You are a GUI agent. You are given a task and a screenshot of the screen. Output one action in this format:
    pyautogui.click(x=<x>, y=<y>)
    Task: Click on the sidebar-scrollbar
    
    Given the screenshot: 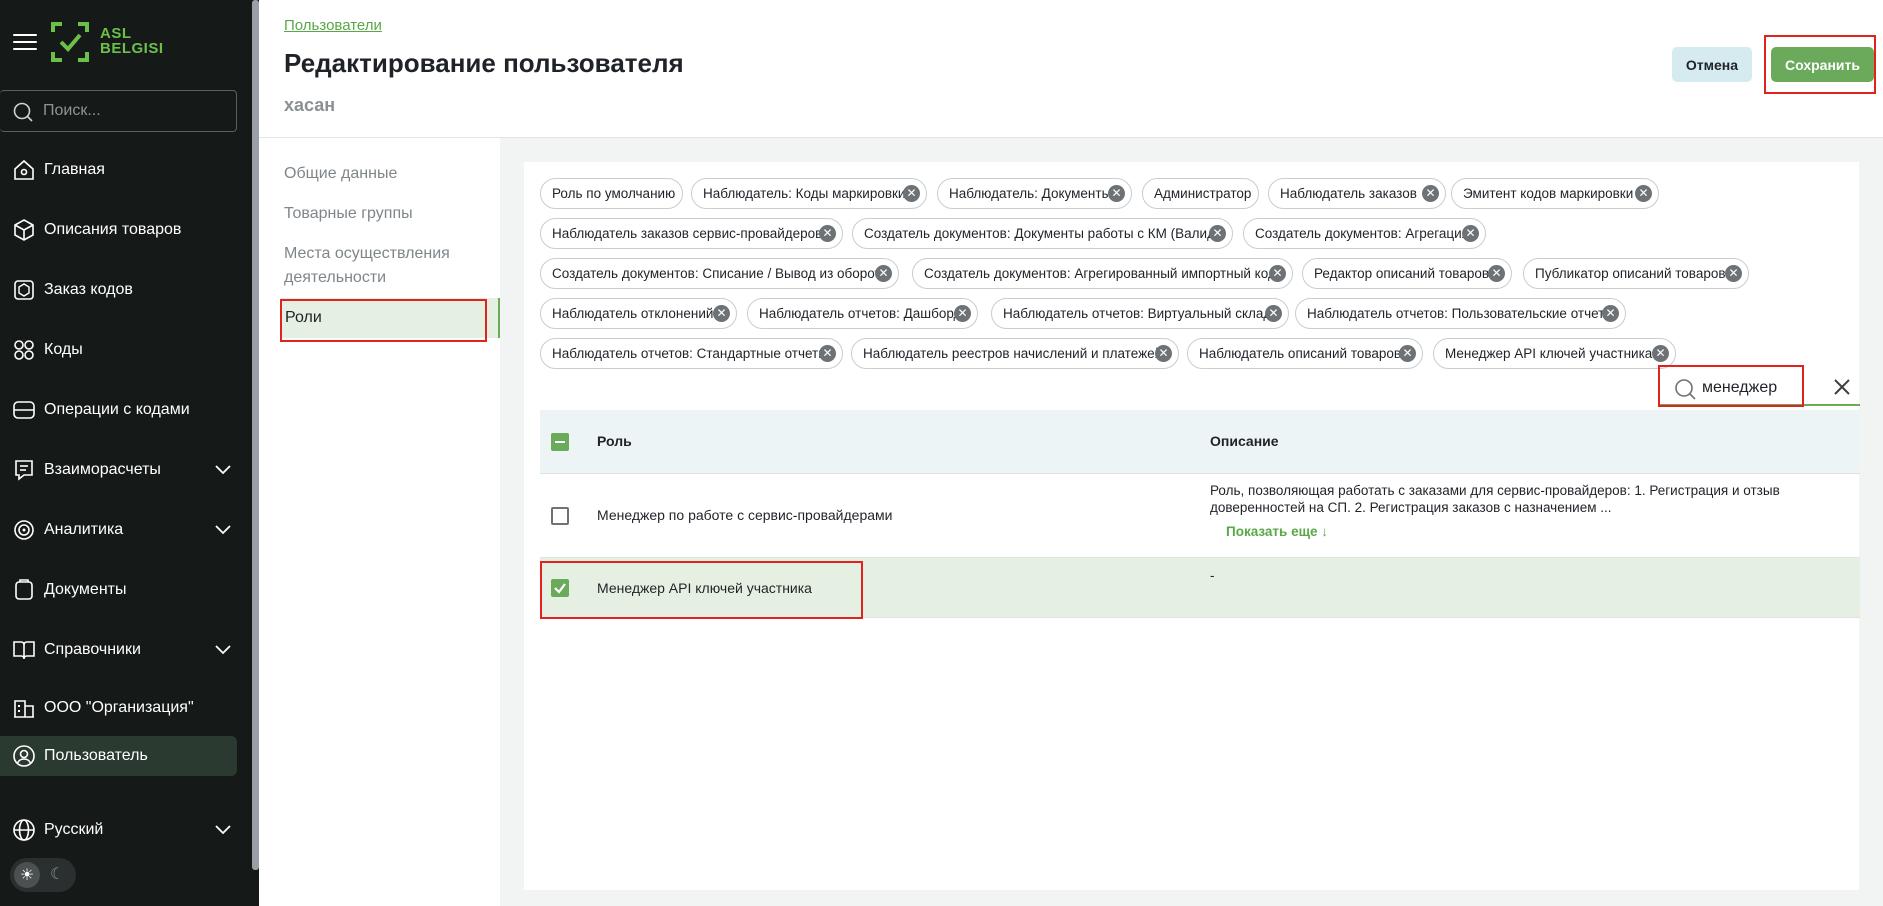 What is the action you would take?
    pyautogui.click(x=255, y=435)
    